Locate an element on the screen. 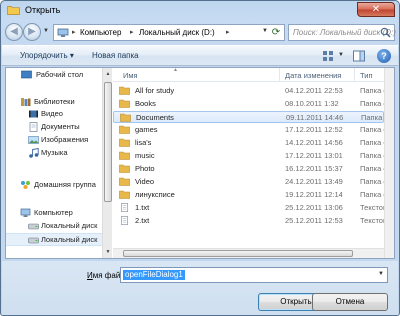 This screenshot has height=316, width=400. scroll-down-icon: ▼ is located at coordinates (108, 252).